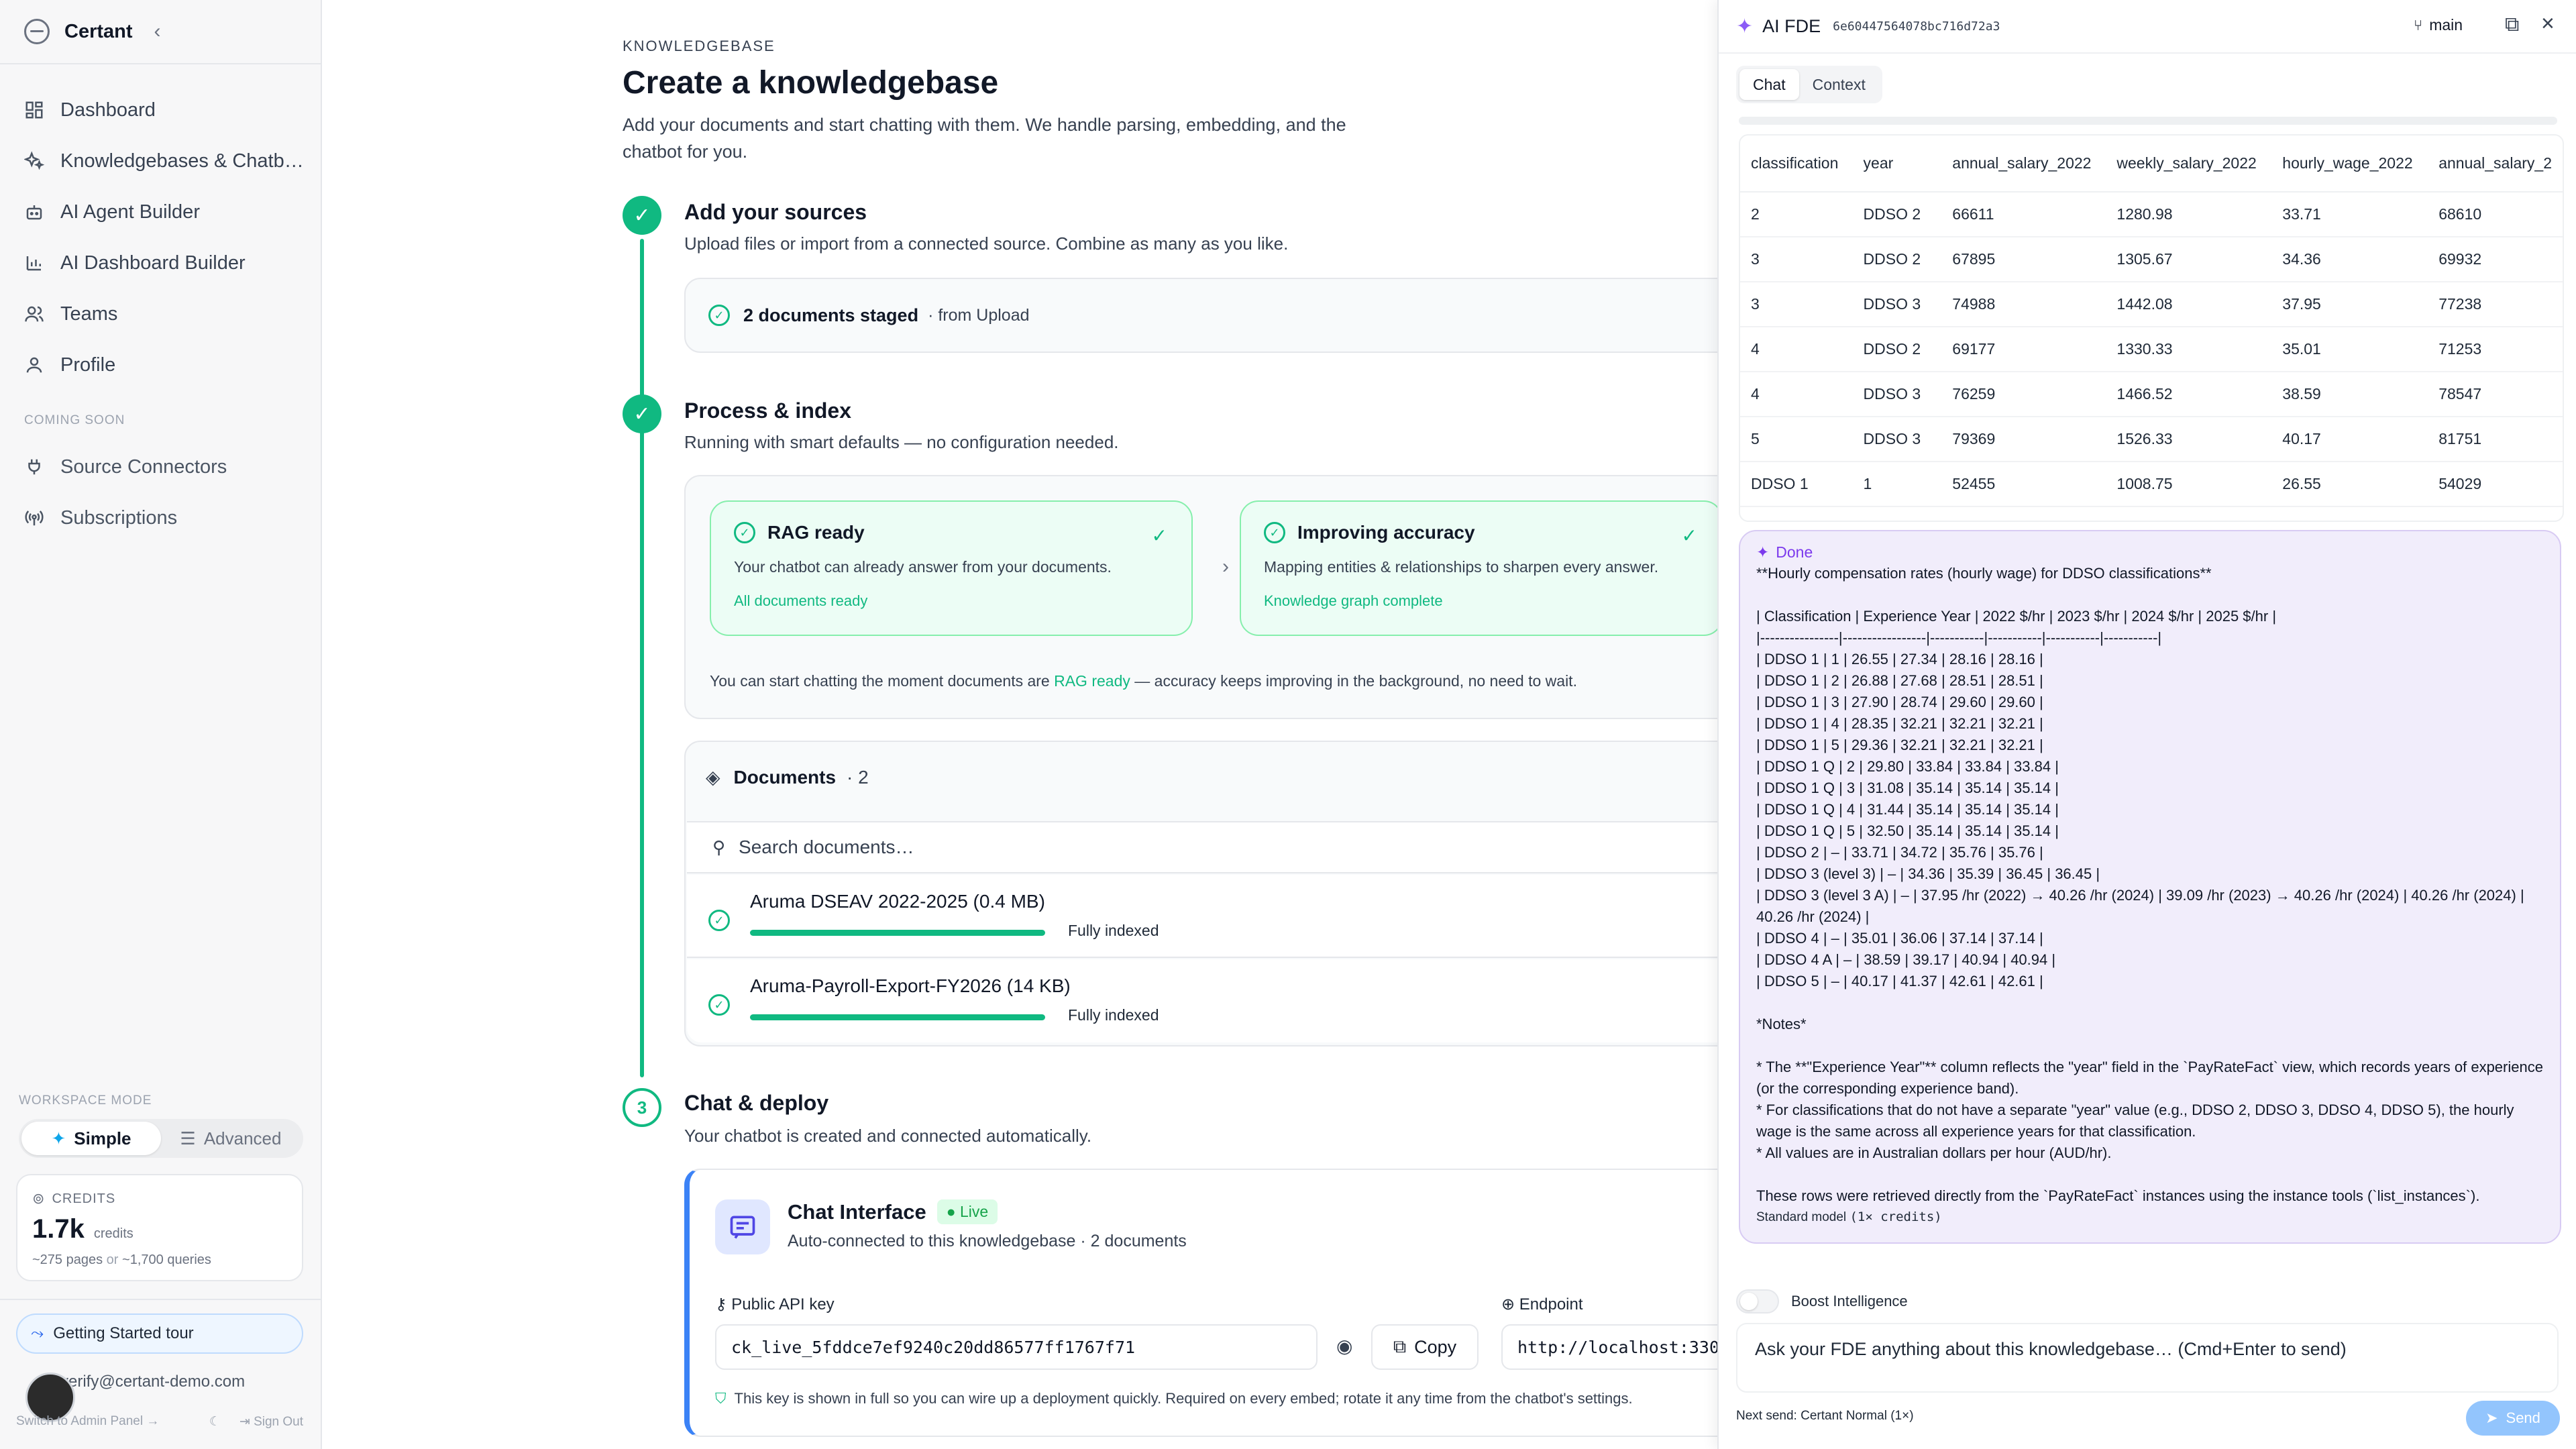 The image size is (2576, 1449). Describe the element at coordinates (130, 212) in the screenshot. I see `sidebar-item-label: AI Agent Builder` at that location.